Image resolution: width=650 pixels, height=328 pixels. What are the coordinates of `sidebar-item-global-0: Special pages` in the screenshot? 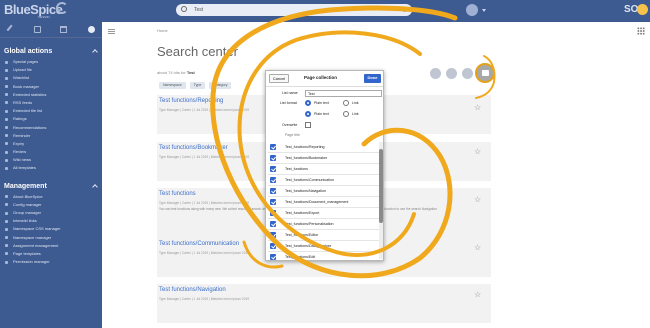 It's located at (51, 62).